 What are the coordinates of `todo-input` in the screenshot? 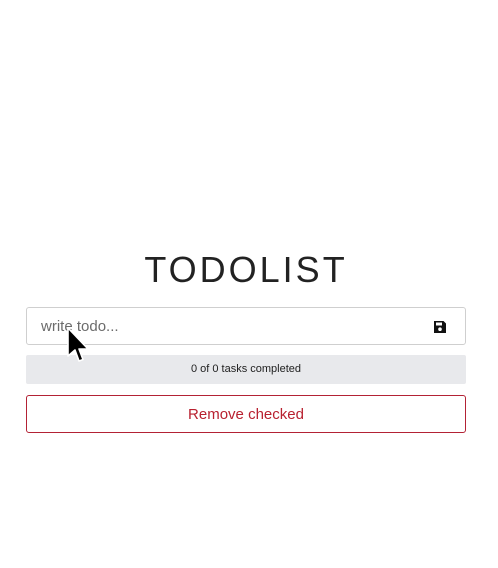 It's located at (246, 326).